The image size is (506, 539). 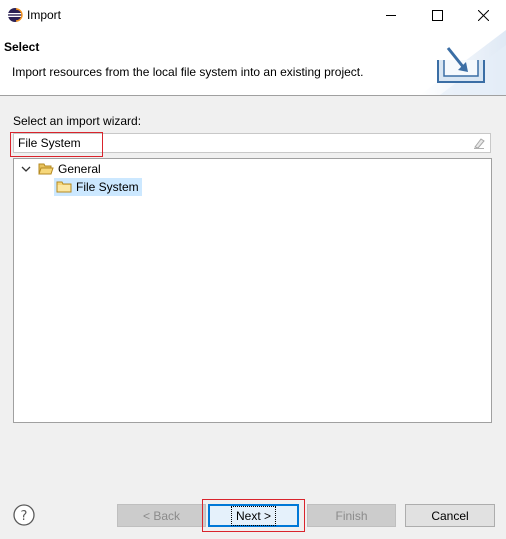 I want to click on maximize-icon, so click(x=437, y=15).